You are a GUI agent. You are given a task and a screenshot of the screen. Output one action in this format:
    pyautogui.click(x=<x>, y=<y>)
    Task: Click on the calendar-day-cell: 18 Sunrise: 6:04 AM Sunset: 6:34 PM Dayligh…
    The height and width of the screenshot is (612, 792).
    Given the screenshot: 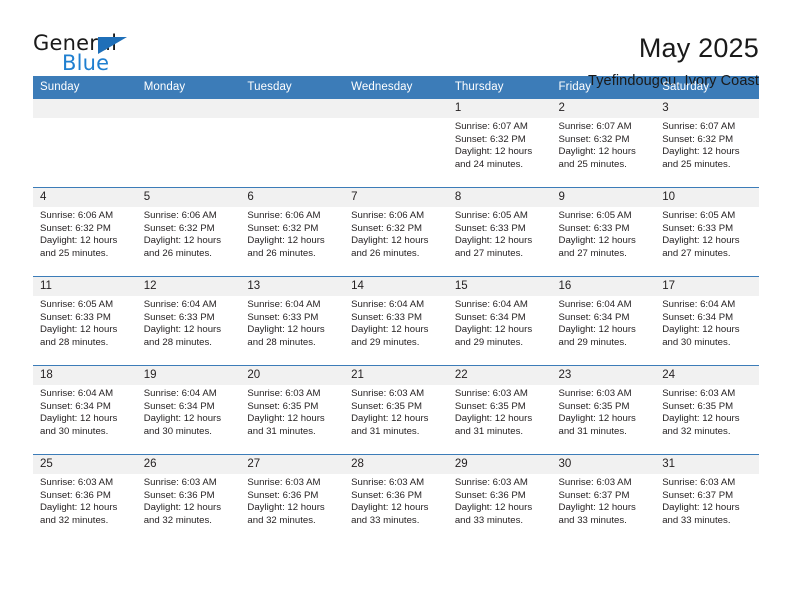 What is the action you would take?
    pyautogui.click(x=85, y=410)
    